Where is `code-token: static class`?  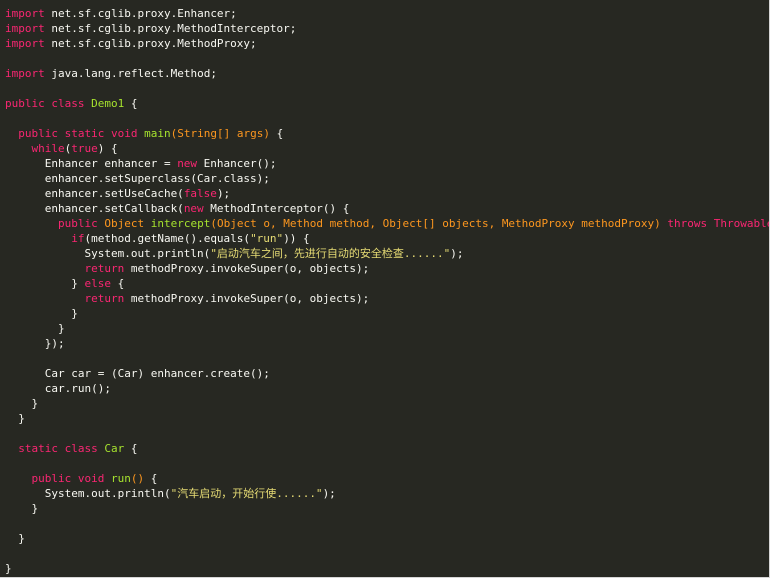
code-token: static class is located at coordinates (58, 448).